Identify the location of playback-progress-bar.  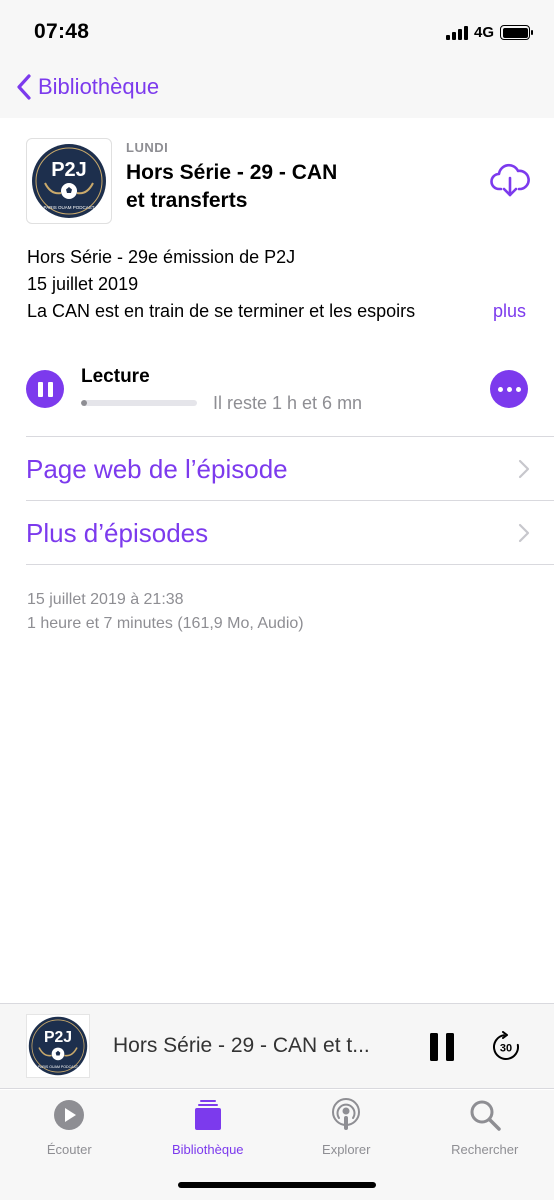
(139, 403).